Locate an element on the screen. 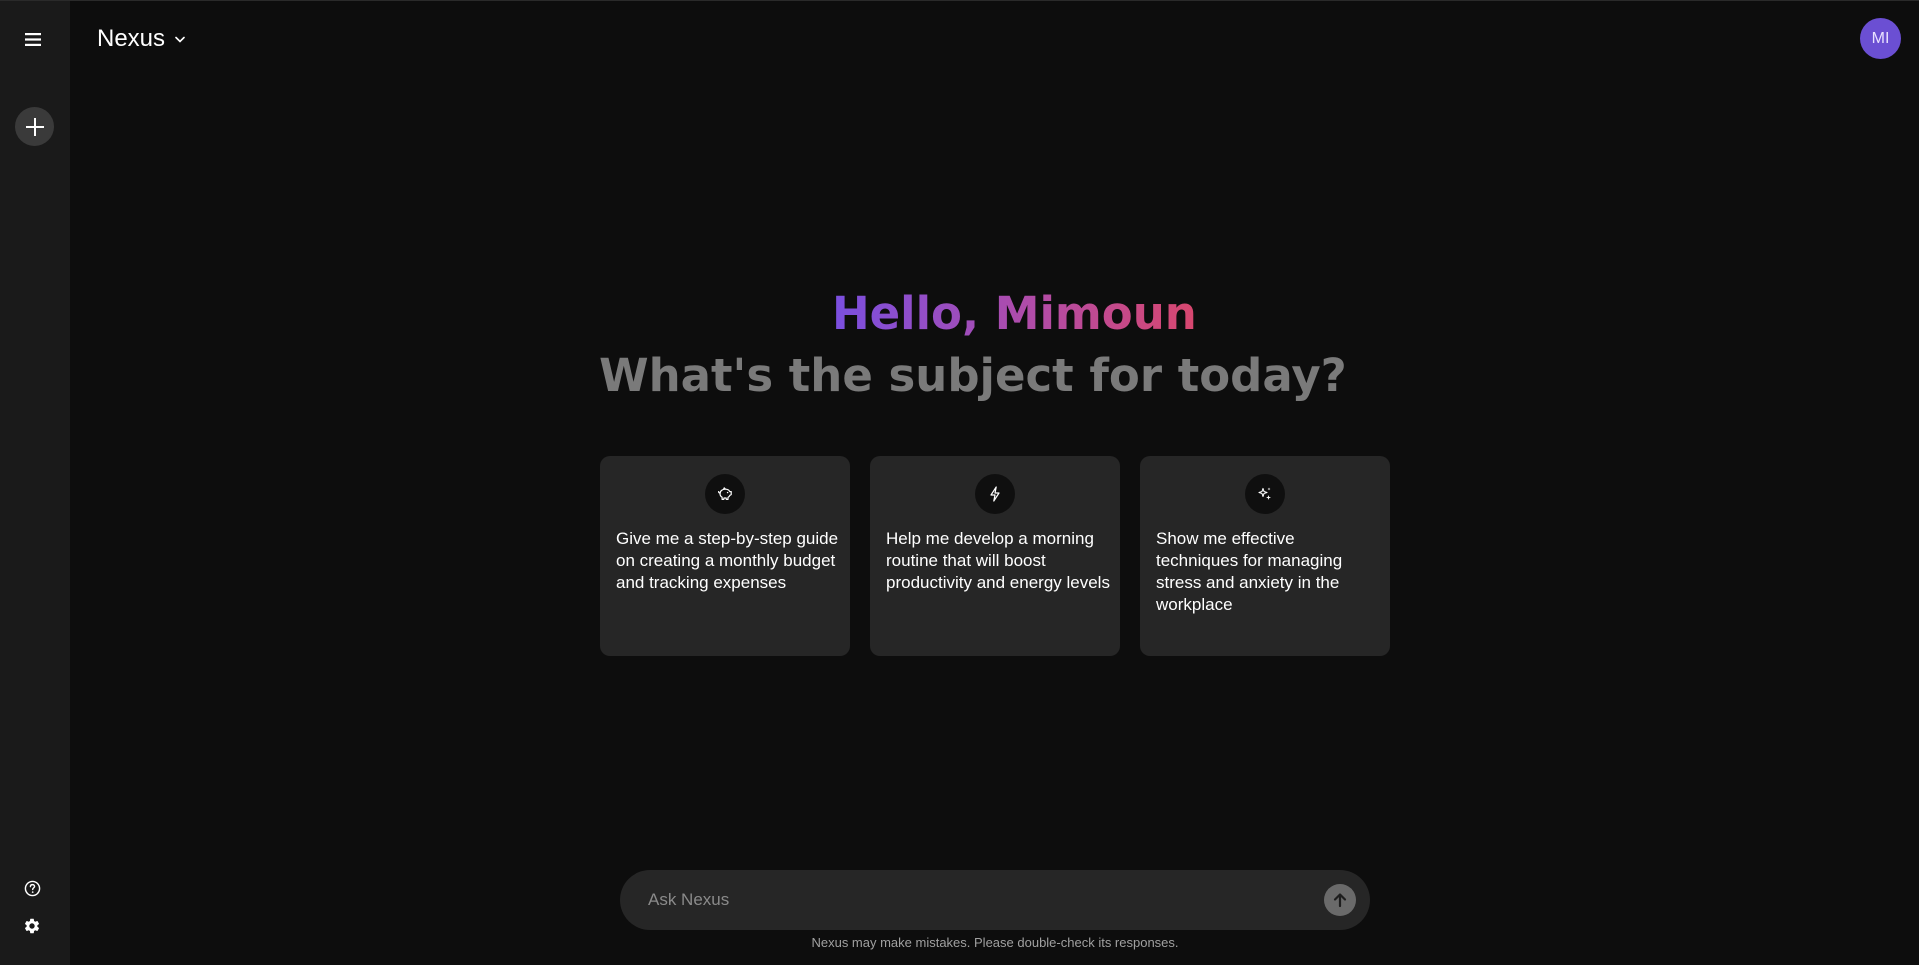  help-circle-icon is located at coordinates (32, 888).